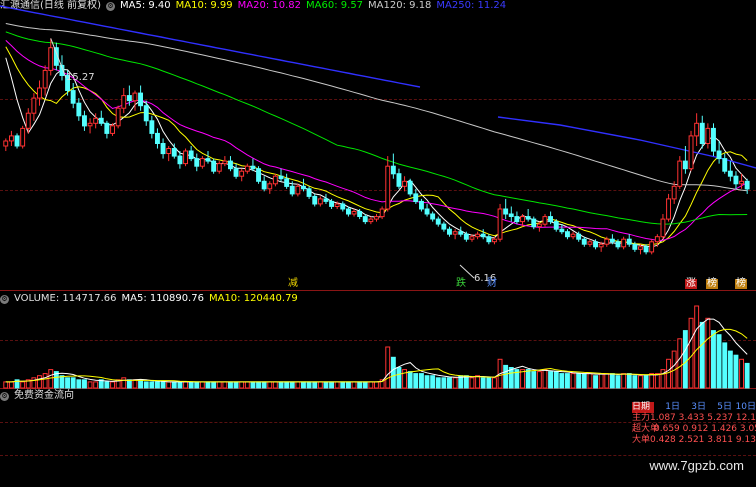 This screenshot has width=756, height=487. What do you see at coordinates (694, 418) in the screenshot?
I see `table-row: 主力 1.087 3.433 5.237 12.189` at bounding box center [694, 418].